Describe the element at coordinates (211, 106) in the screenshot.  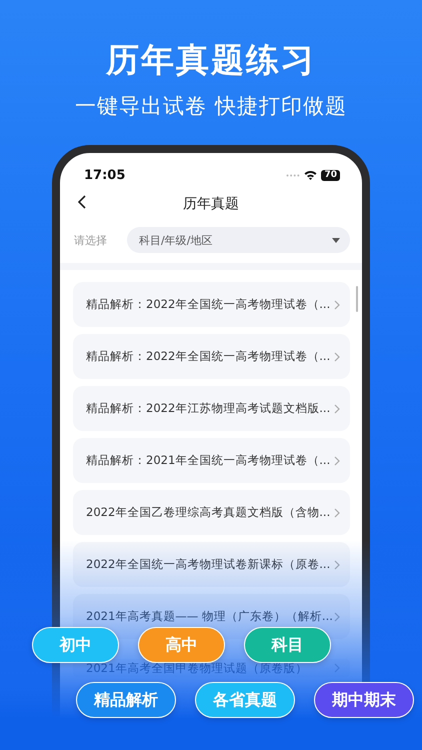
I see `subtitle: 一键导出试卷 快捷打印做题` at that location.